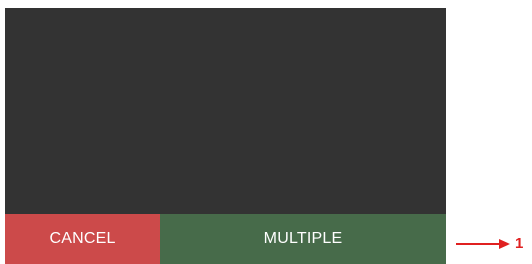  Describe the element at coordinates (303, 239) in the screenshot. I see `multiple-button: MULTIPLE` at that location.